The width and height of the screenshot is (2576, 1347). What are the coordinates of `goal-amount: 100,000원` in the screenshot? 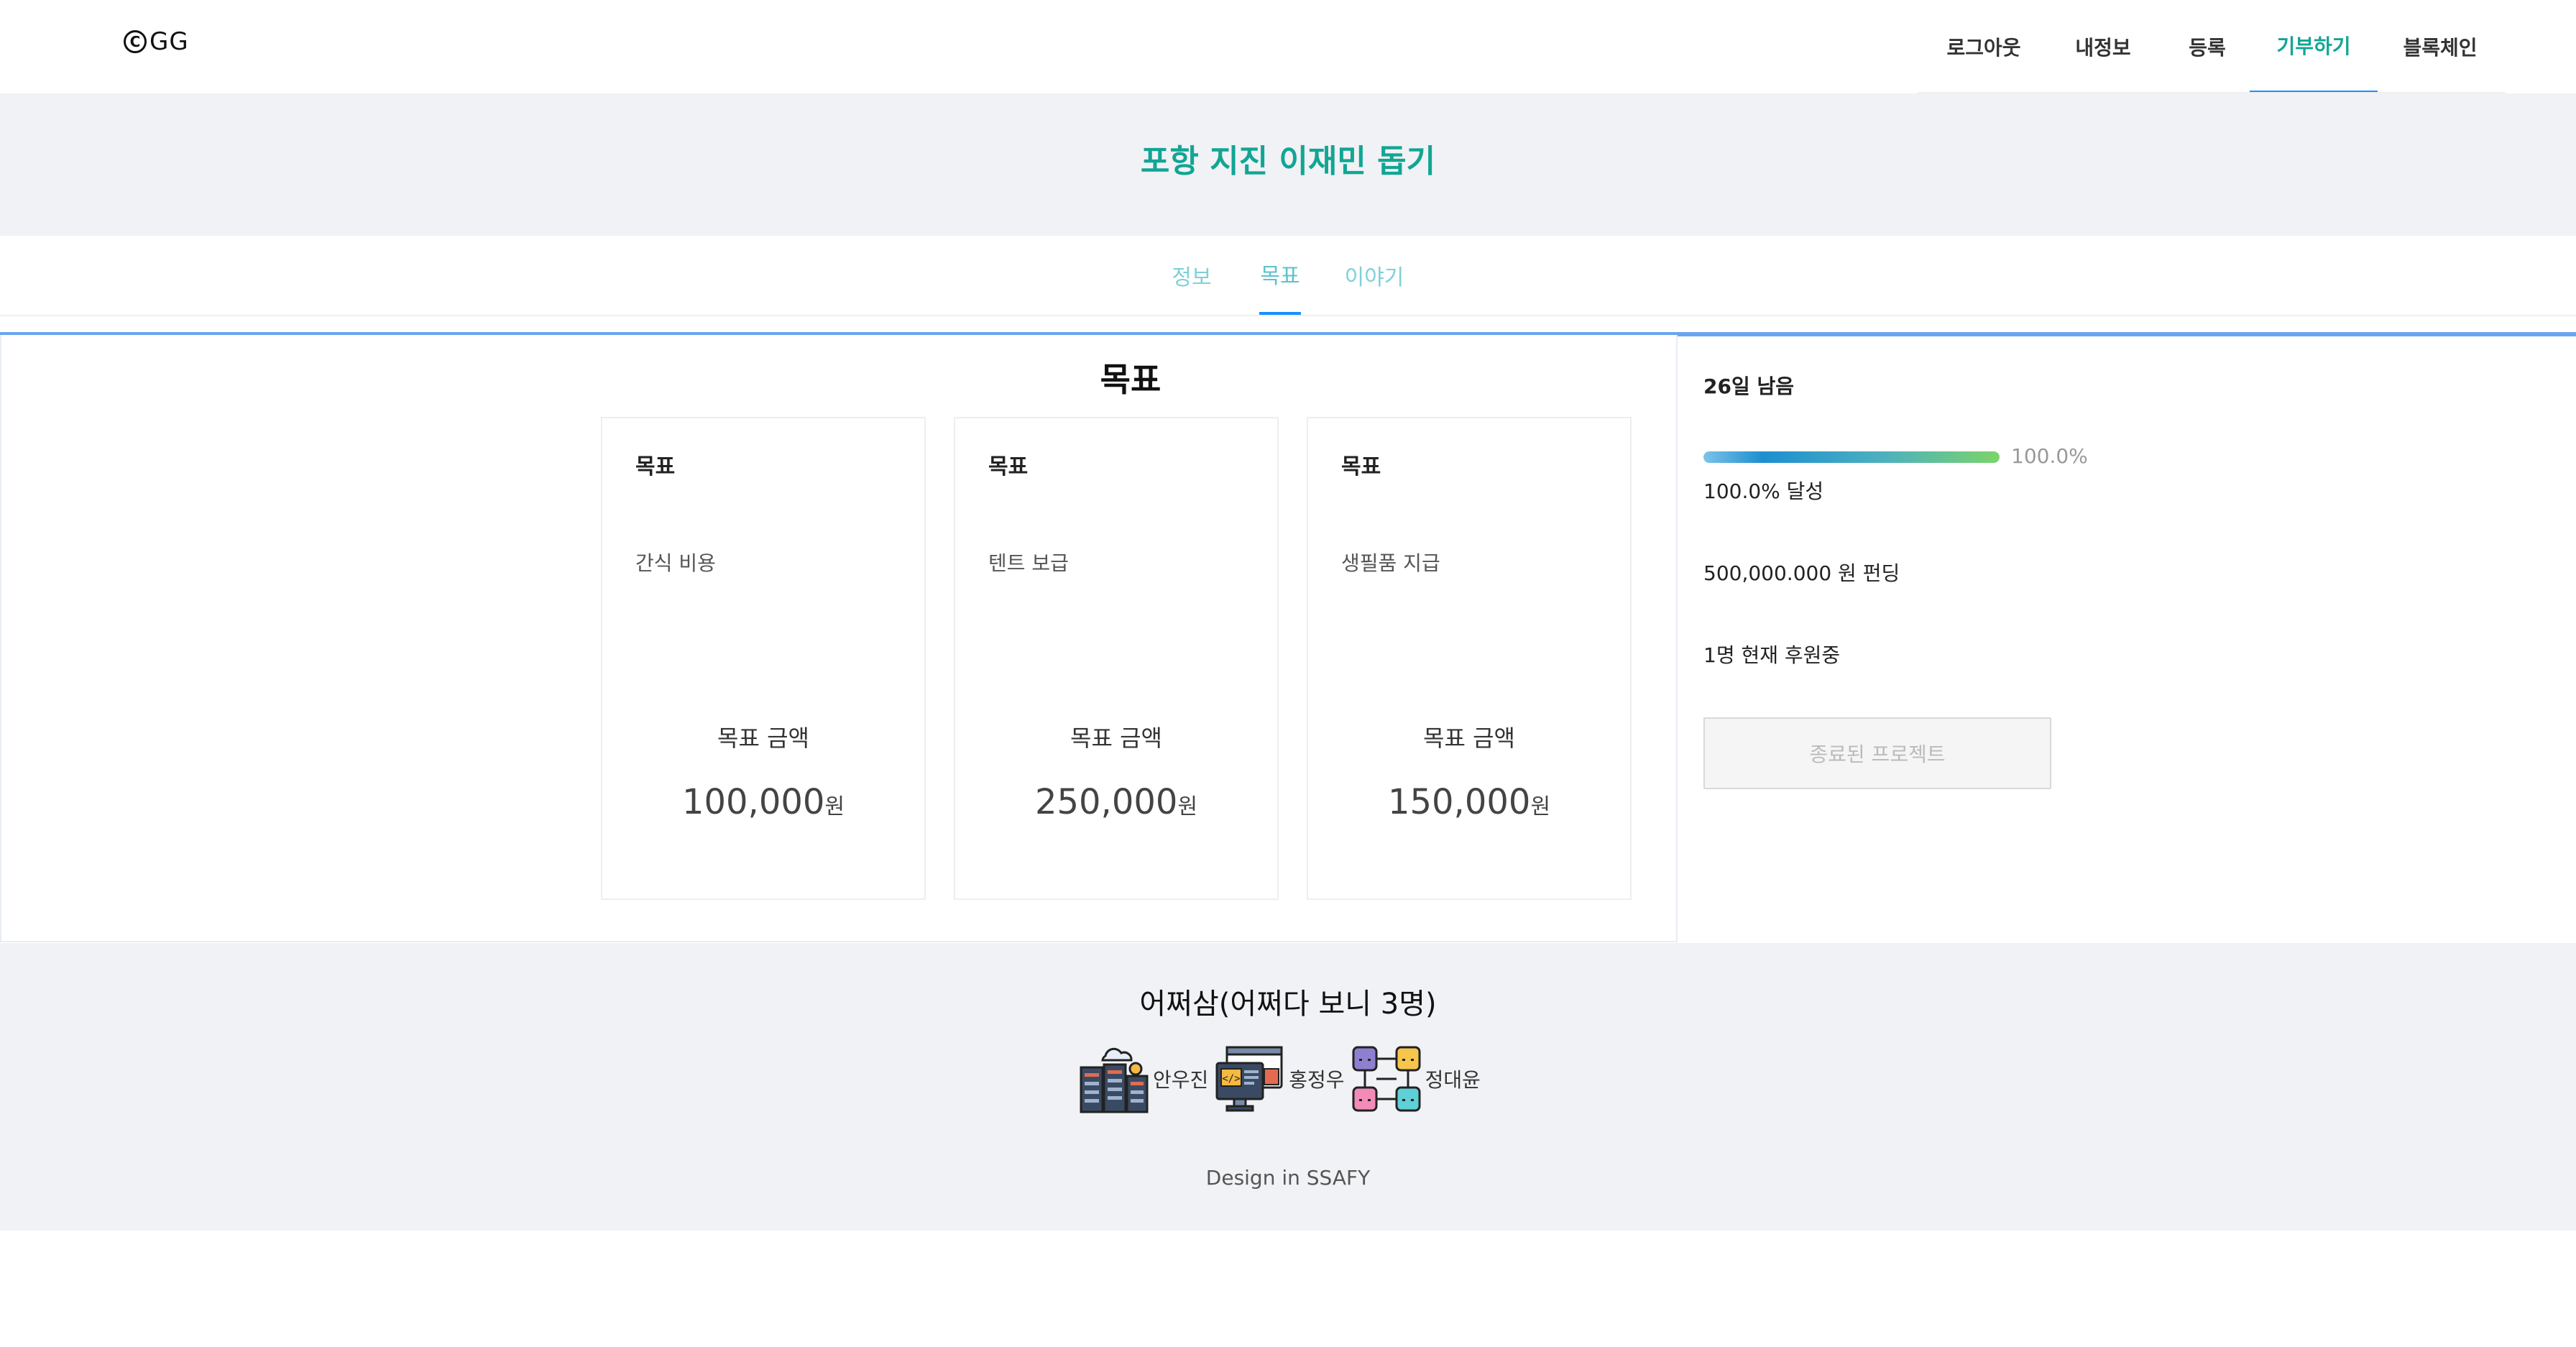 It's located at (763, 802).